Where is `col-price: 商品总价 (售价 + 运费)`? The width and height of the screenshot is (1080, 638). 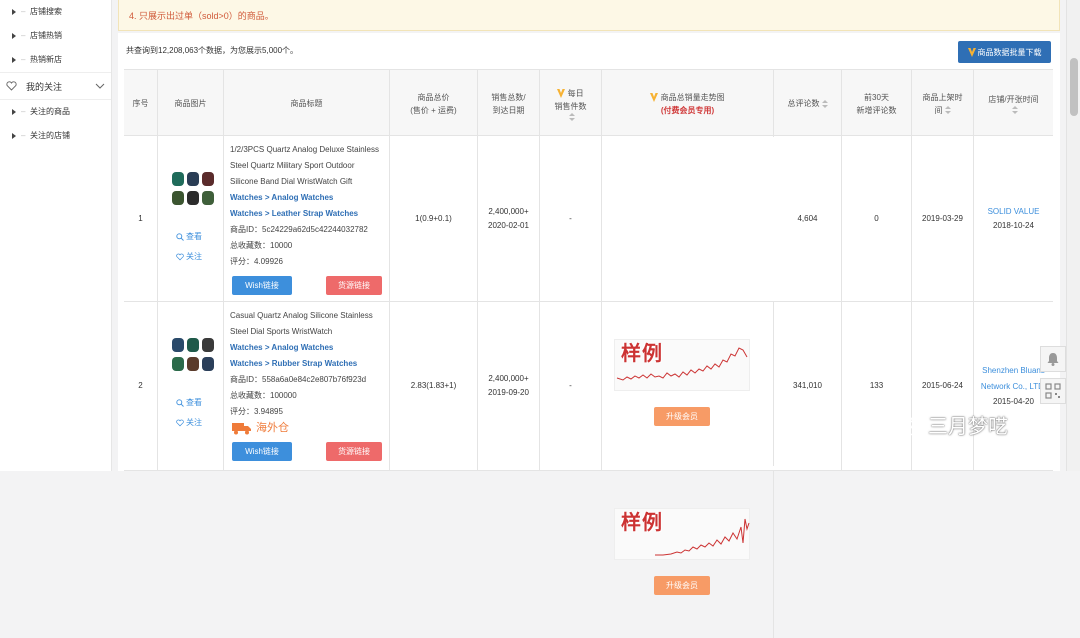 col-price: 商品总价 (售价 + 运费) is located at coordinates (434, 103).